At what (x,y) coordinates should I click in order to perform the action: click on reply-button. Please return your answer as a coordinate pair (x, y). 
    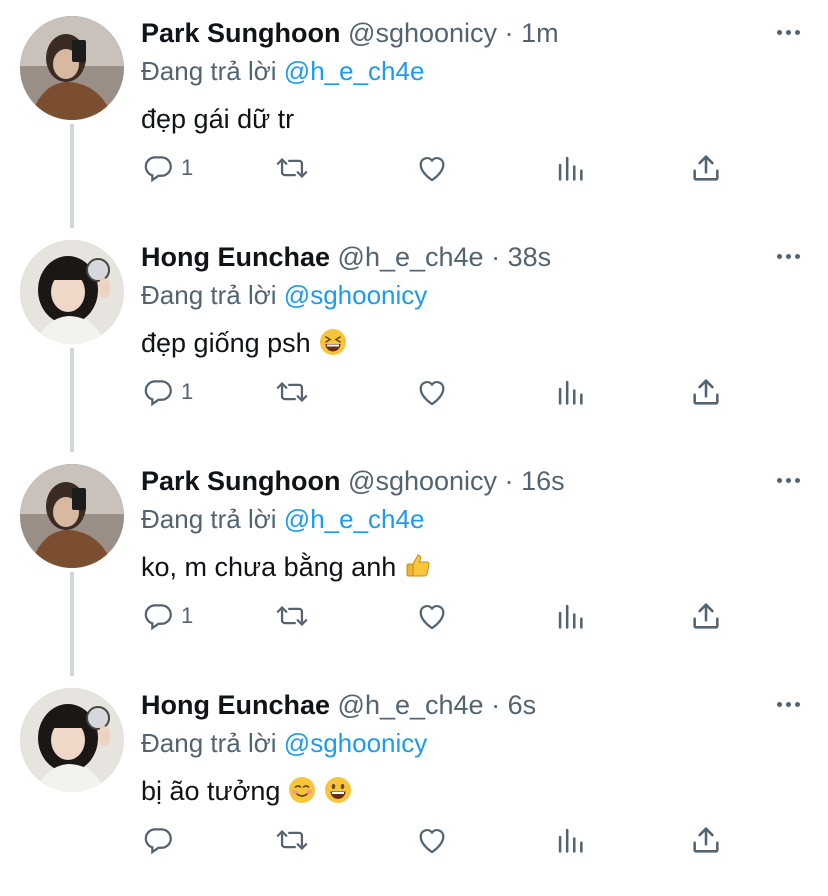
    Looking at the image, I should click on (161, 840).